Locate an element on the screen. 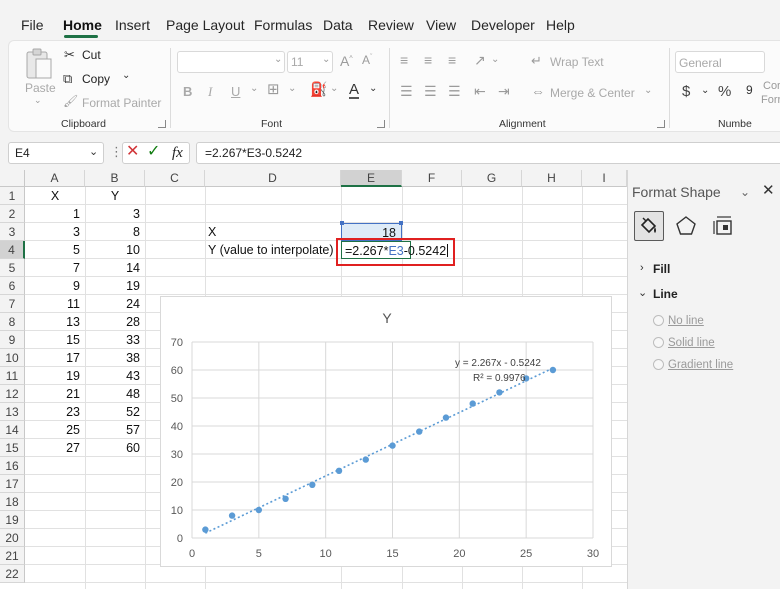 The width and height of the screenshot is (780, 589). cell-d3: X is located at coordinates (273, 232).